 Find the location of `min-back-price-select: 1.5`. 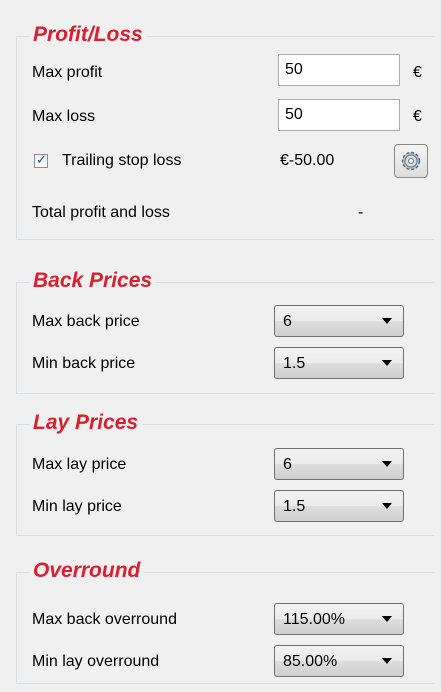

min-back-price-select: 1.5 is located at coordinates (339, 363).